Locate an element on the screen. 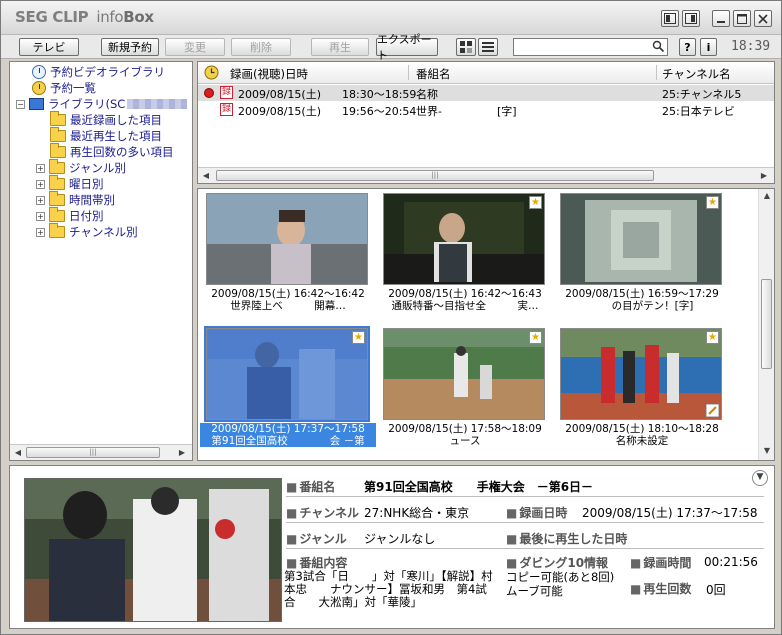  tree-item-timeslot: + 時間帯別 is located at coordinates (75, 199).